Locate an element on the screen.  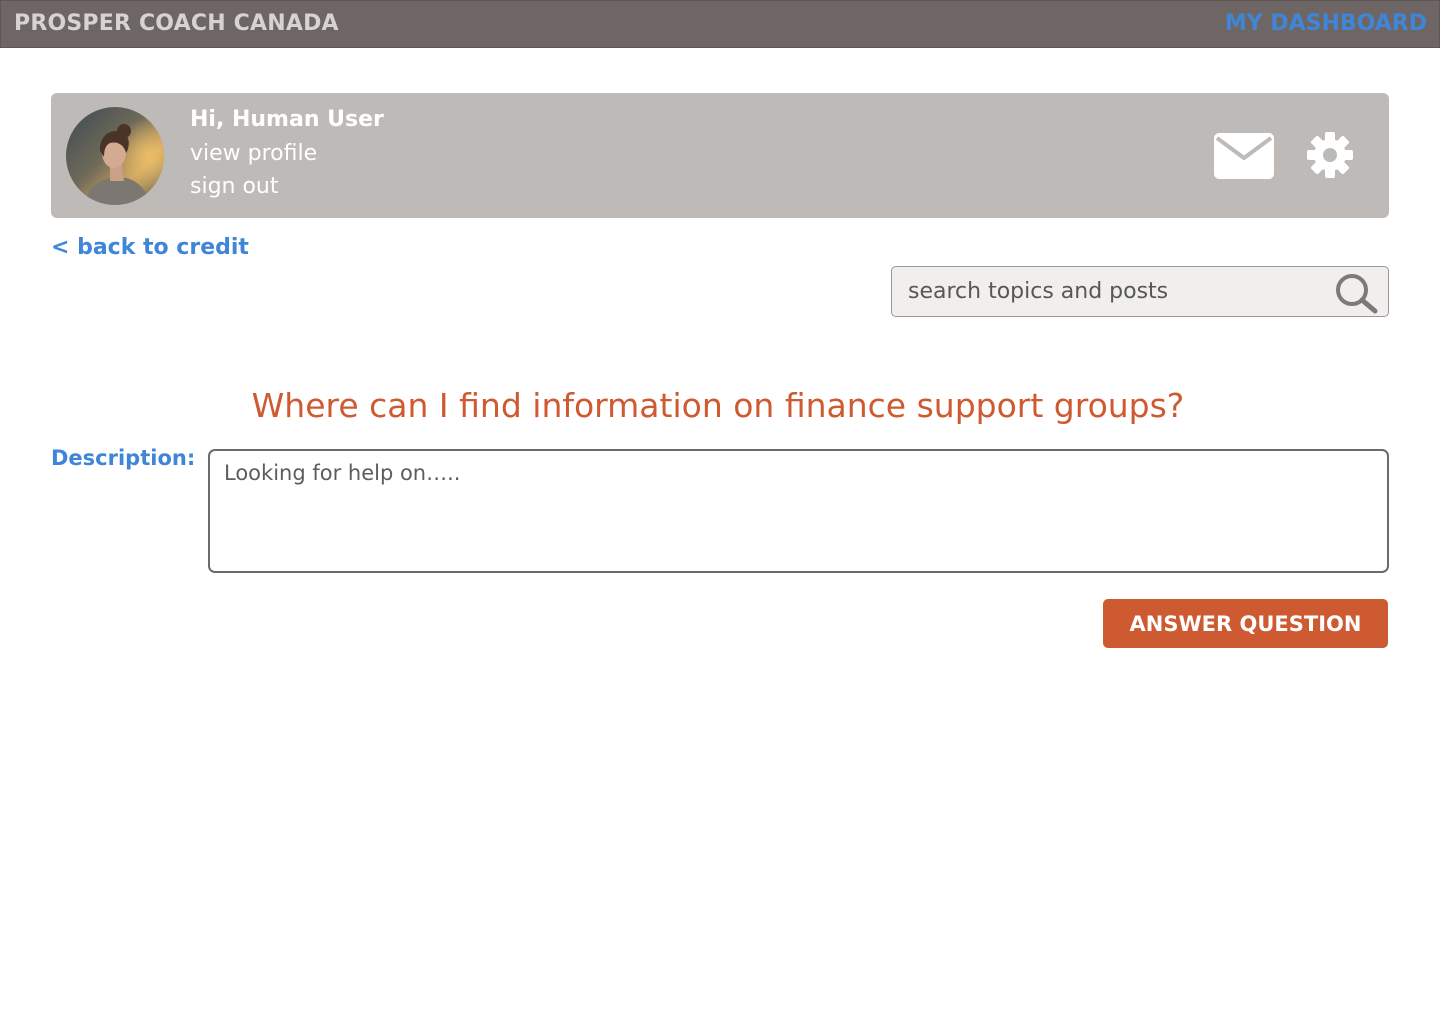
view-profile-link: view profile is located at coordinates (253, 153).